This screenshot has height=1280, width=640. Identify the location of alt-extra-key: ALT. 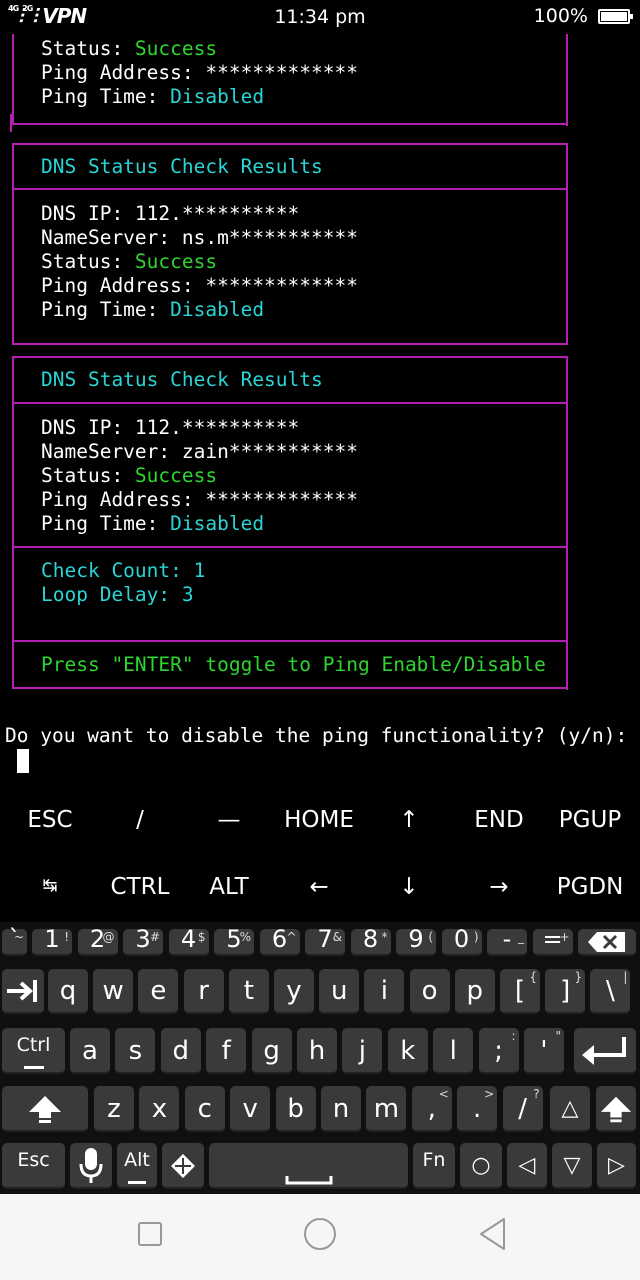
(228, 887).